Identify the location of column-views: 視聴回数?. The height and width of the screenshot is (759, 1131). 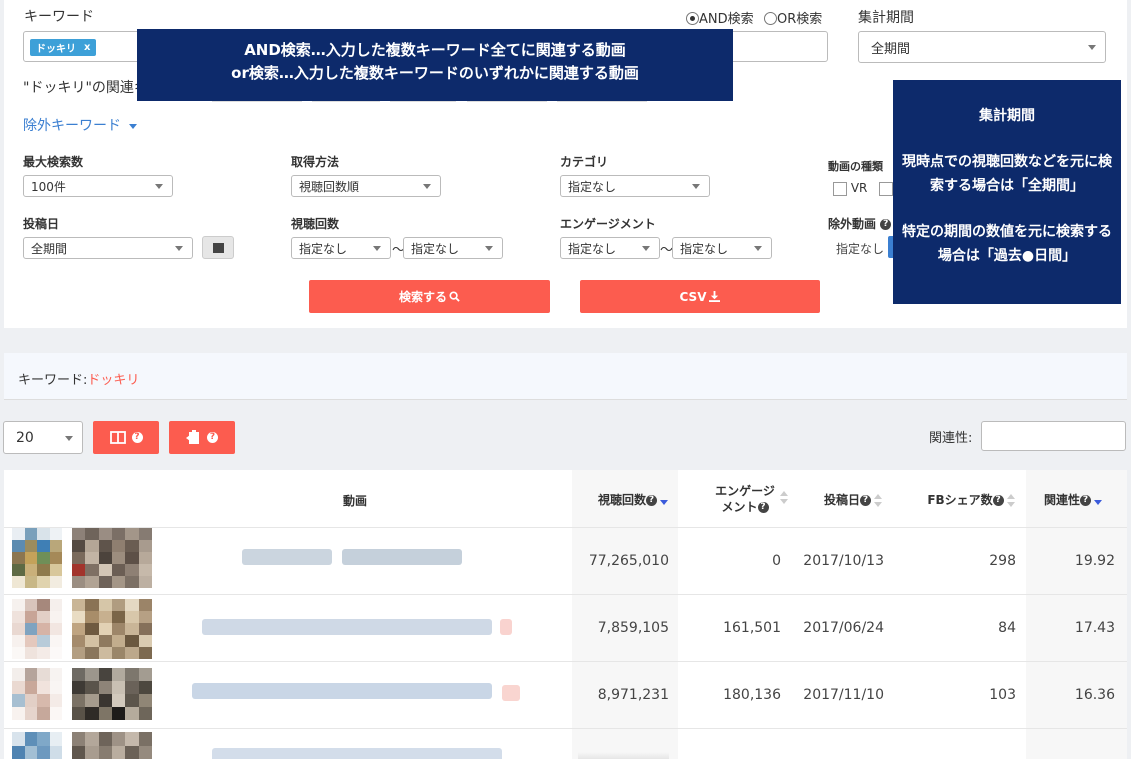
(633, 499).